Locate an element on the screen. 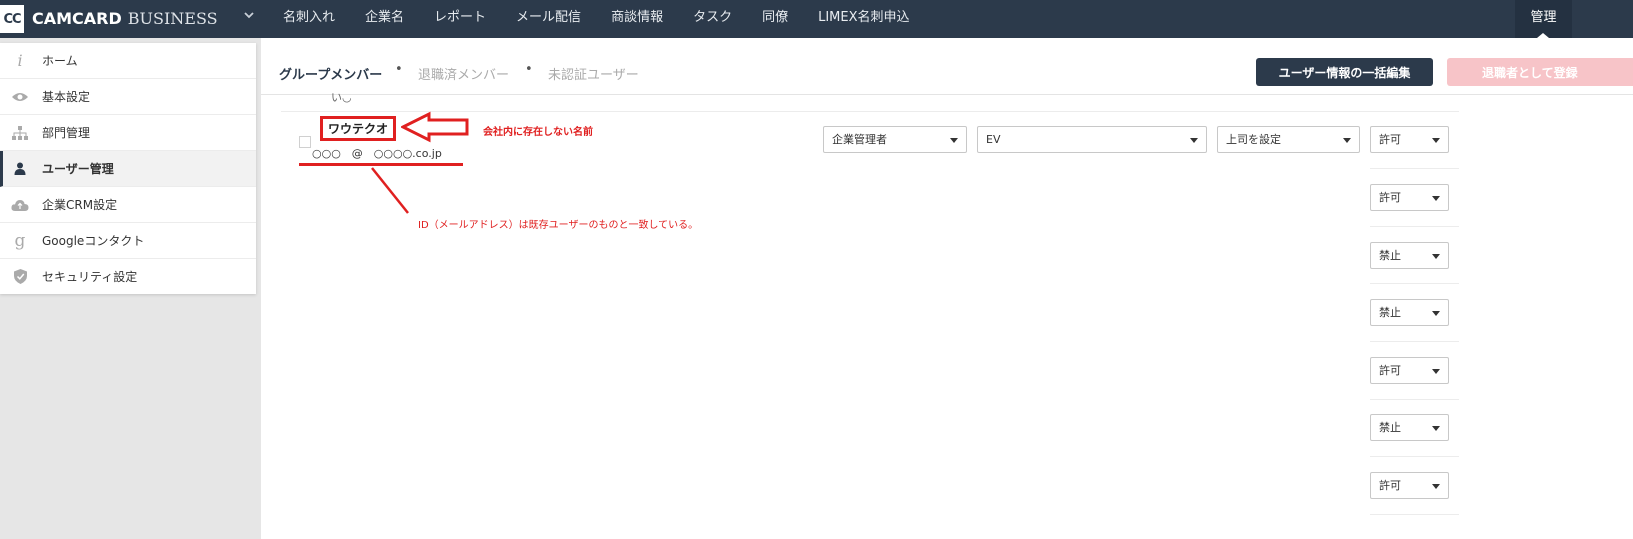  sidebar-item-user-management: ユーザー管理 is located at coordinates (128, 169).